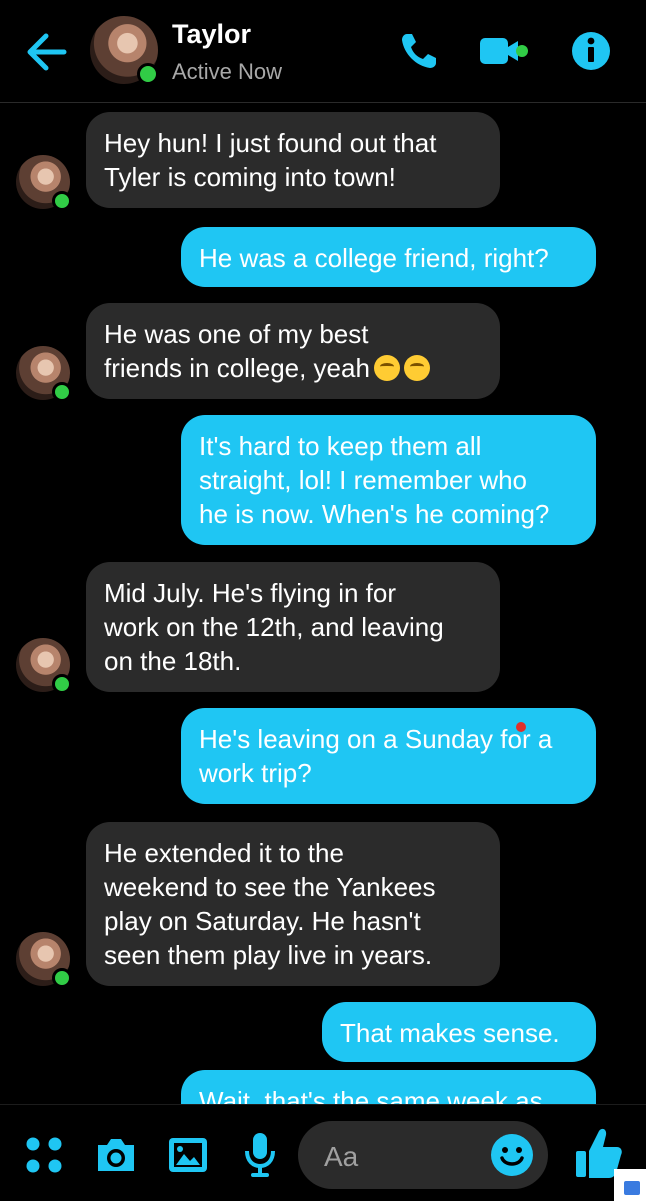 The image size is (646, 1201). I want to click on back-arrow-icon, so click(46, 52).